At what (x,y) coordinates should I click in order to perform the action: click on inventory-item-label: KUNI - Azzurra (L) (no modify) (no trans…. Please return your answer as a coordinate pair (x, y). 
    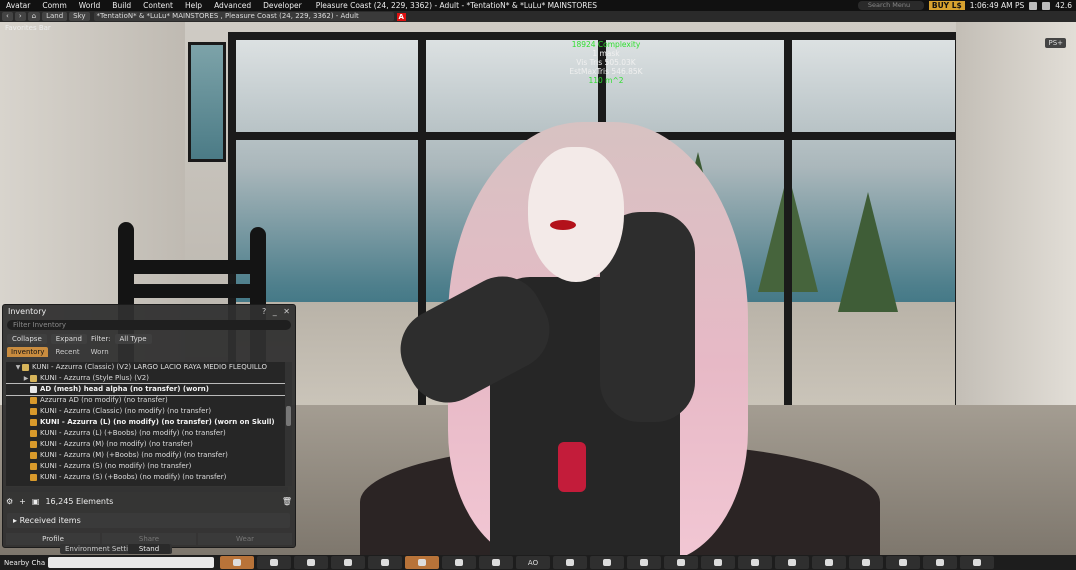
    Looking at the image, I should click on (157, 422).